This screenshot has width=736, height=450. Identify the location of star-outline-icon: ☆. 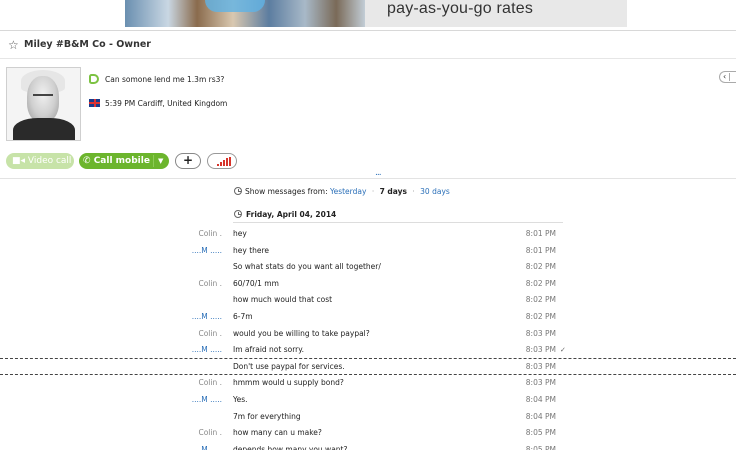
(13, 45).